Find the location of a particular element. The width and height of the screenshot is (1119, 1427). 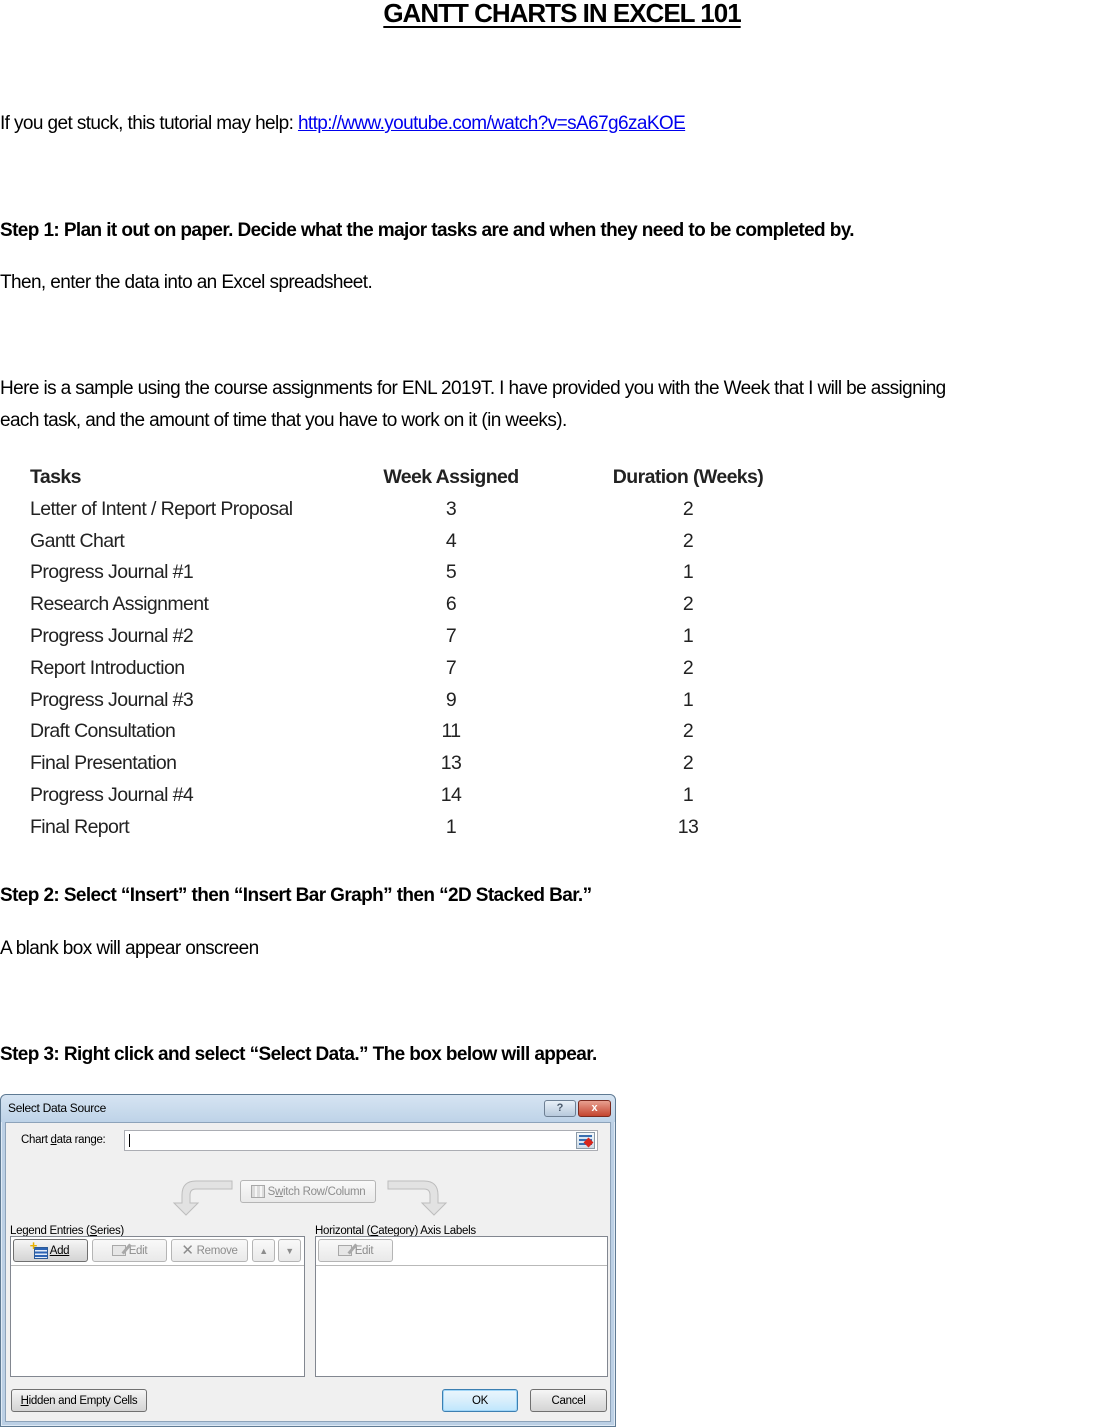

legend-toolbar: Add Edit ✕ Remove ▲ ▼ is located at coordinates (157, 1251).